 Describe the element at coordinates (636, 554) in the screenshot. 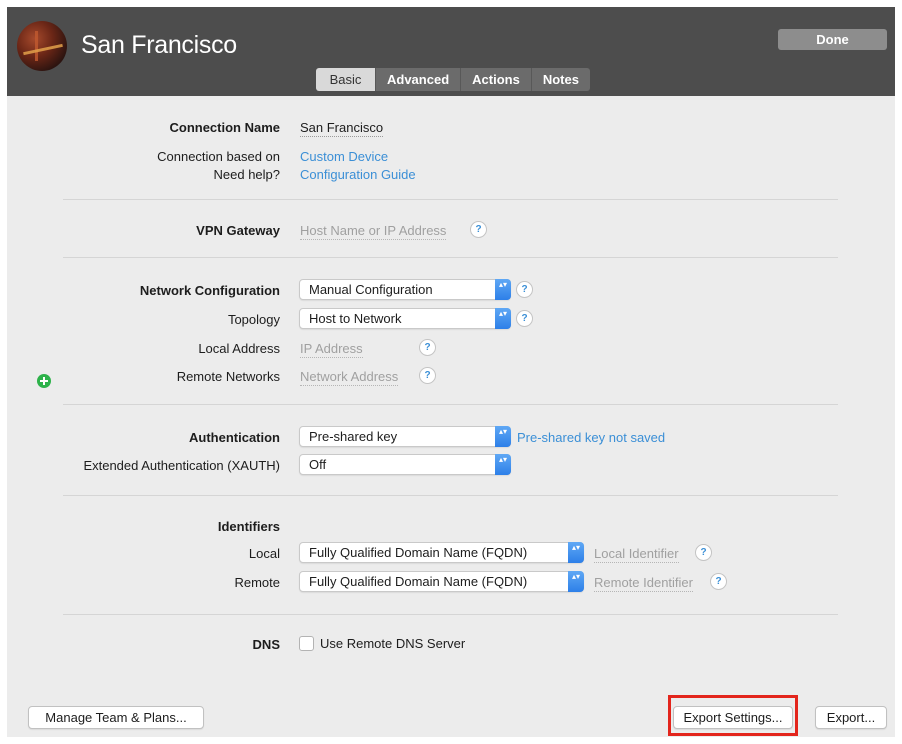

I see `local-identifier-input: Local Identifier` at that location.